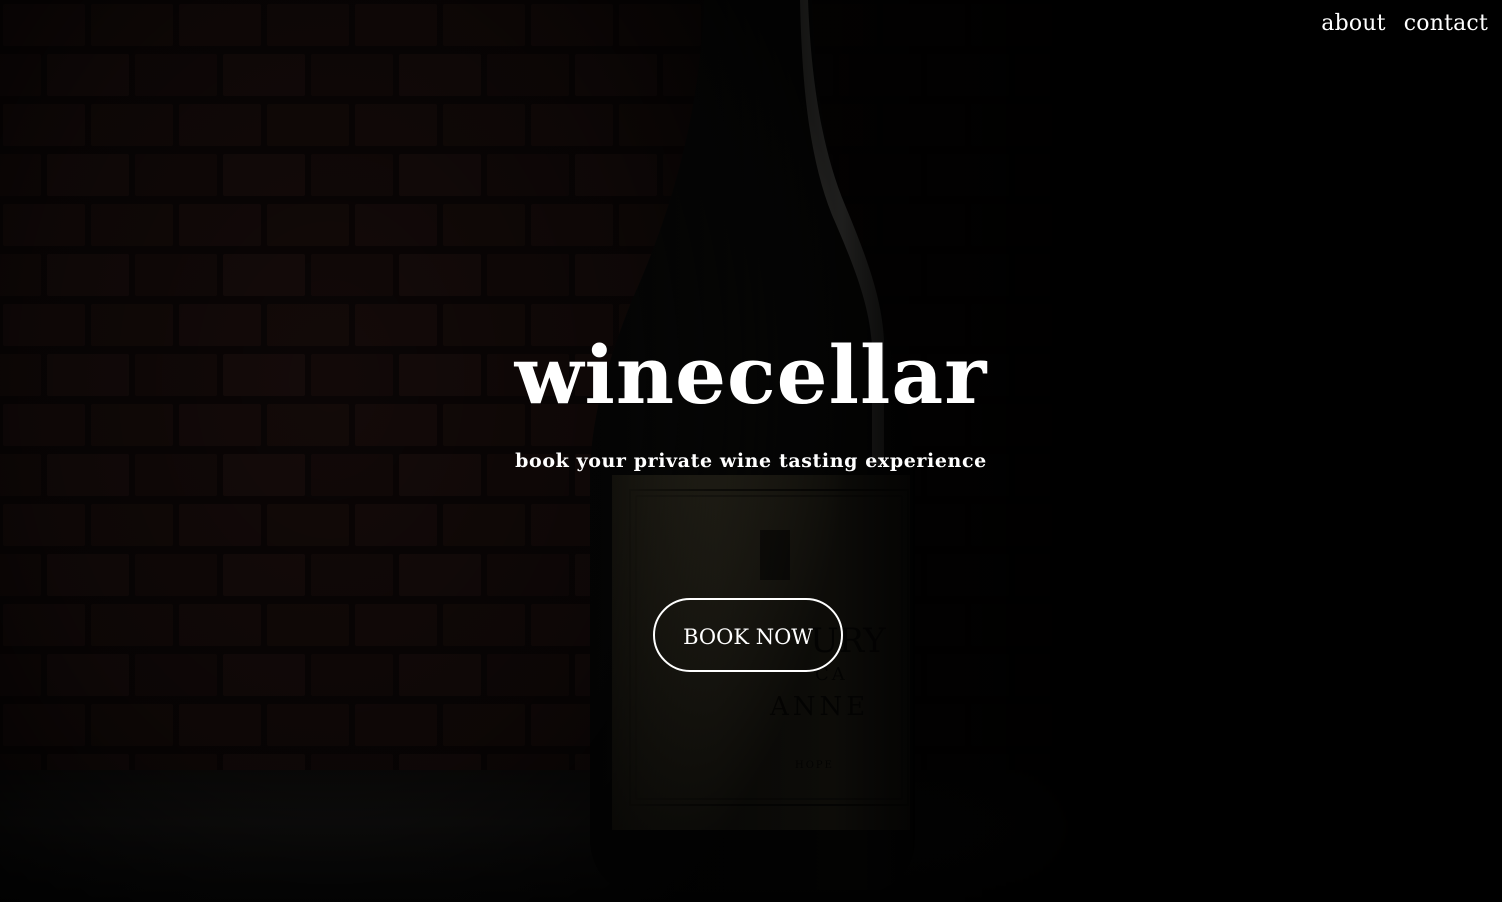 The image size is (1502, 902). I want to click on nav-about-link: about, so click(1353, 24).